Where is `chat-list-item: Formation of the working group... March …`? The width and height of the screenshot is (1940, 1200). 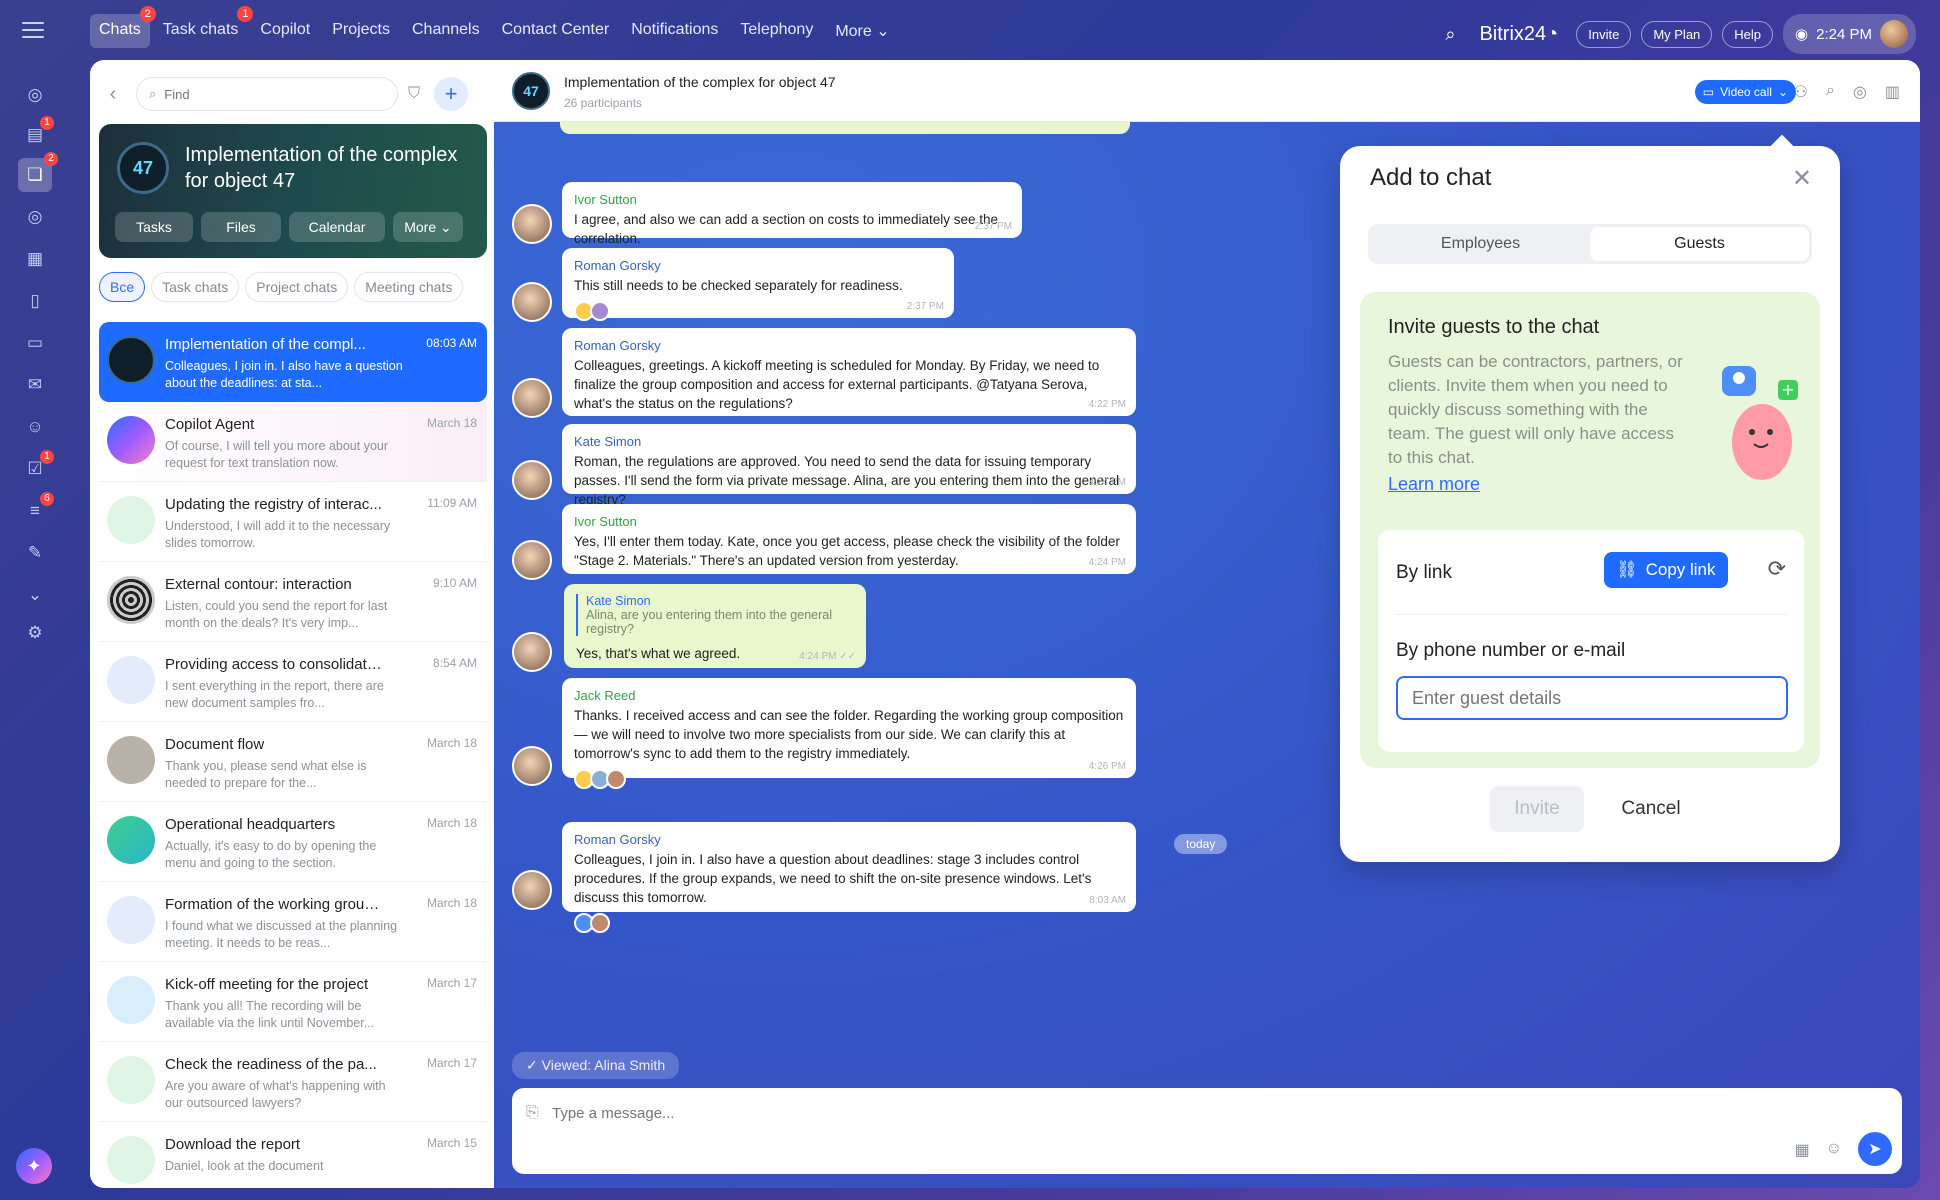 chat-list-item: Formation of the working group... March … is located at coordinates (293, 922).